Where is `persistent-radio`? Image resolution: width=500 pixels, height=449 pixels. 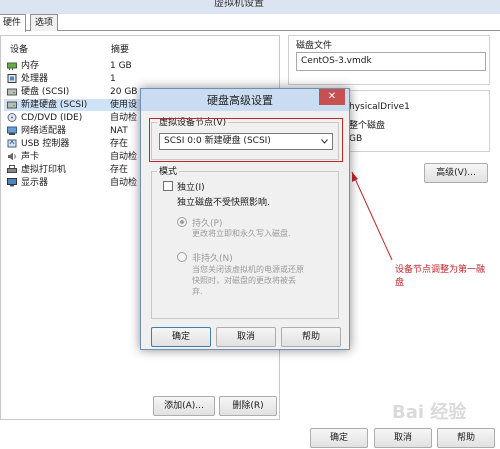
persistent-radio is located at coordinates (182, 222).